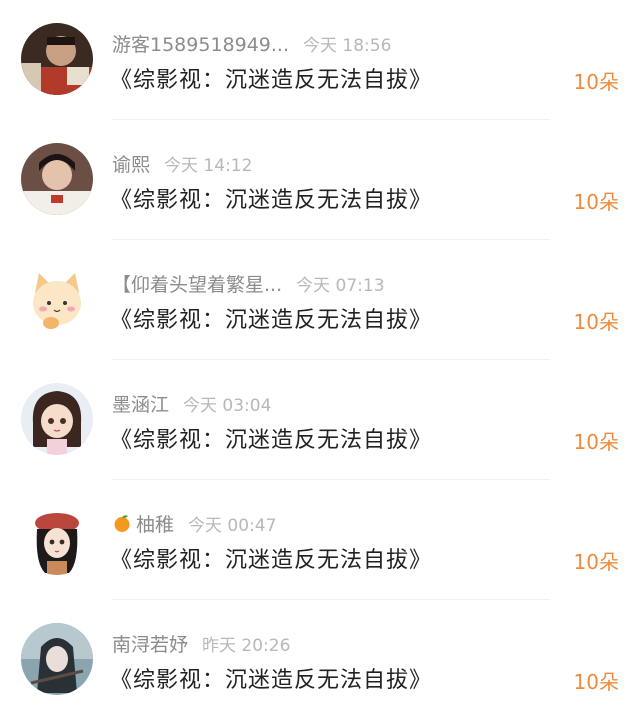 This screenshot has height=722, width=640. What do you see at coordinates (340, 285) in the screenshot?
I see `timestamp: 今天 07:13` at bounding box center [340, 285].